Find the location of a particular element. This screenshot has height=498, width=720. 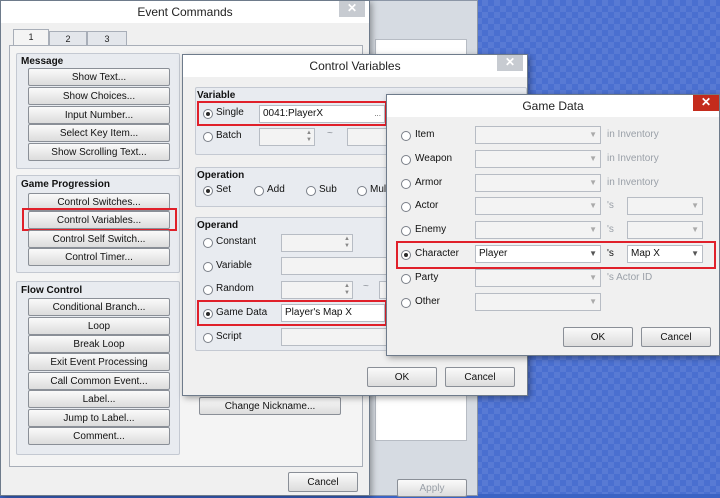

tab-1: 1 is located at coordinates (31, 37).